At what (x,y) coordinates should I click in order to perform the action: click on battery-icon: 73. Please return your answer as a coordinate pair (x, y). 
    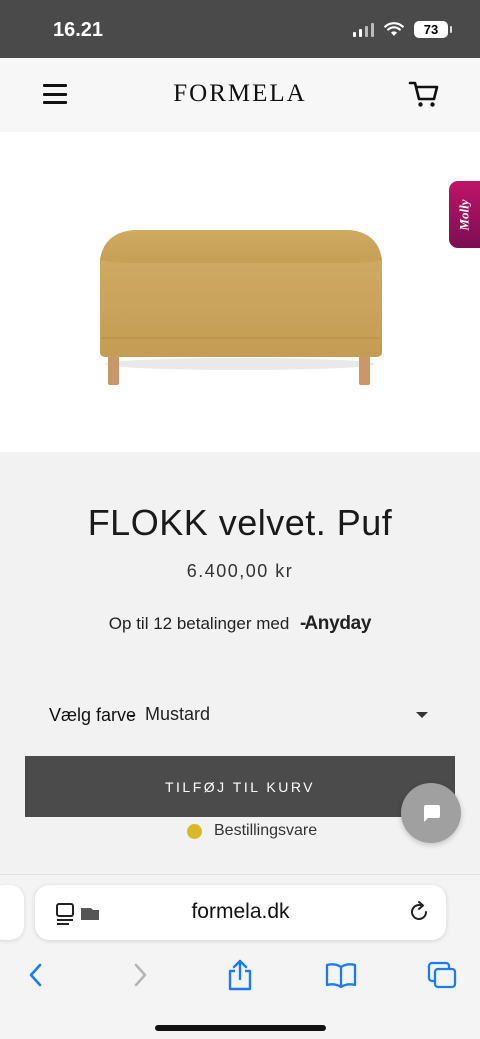
    Looking at the image, I should click on (433, 29).